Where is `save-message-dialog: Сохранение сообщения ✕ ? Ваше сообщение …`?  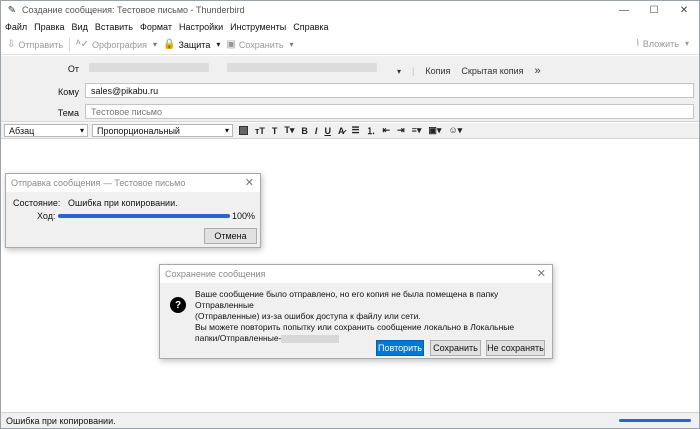 save-message-dialog: Сохранение сообщения ✕ ? Ваше сообщение … is located at coordinates (356, 311).